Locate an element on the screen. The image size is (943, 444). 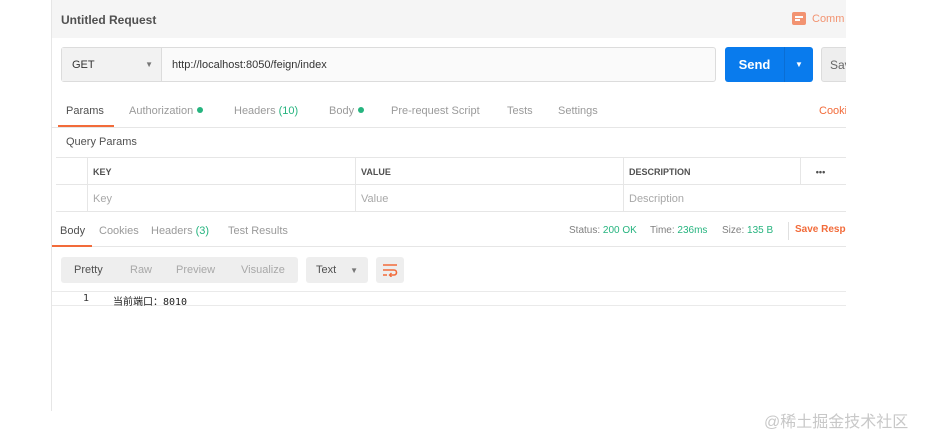
comment-icon is located at coordinates (799, 18).